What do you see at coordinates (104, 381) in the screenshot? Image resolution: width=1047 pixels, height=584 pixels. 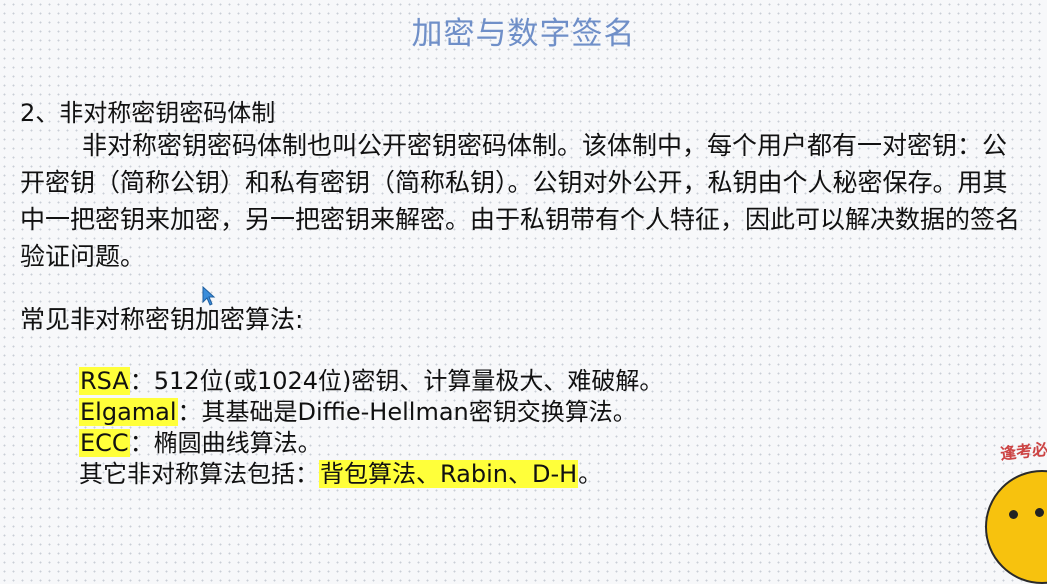 I see `algorithm-name: RSA` at bounding box center [104, 381].